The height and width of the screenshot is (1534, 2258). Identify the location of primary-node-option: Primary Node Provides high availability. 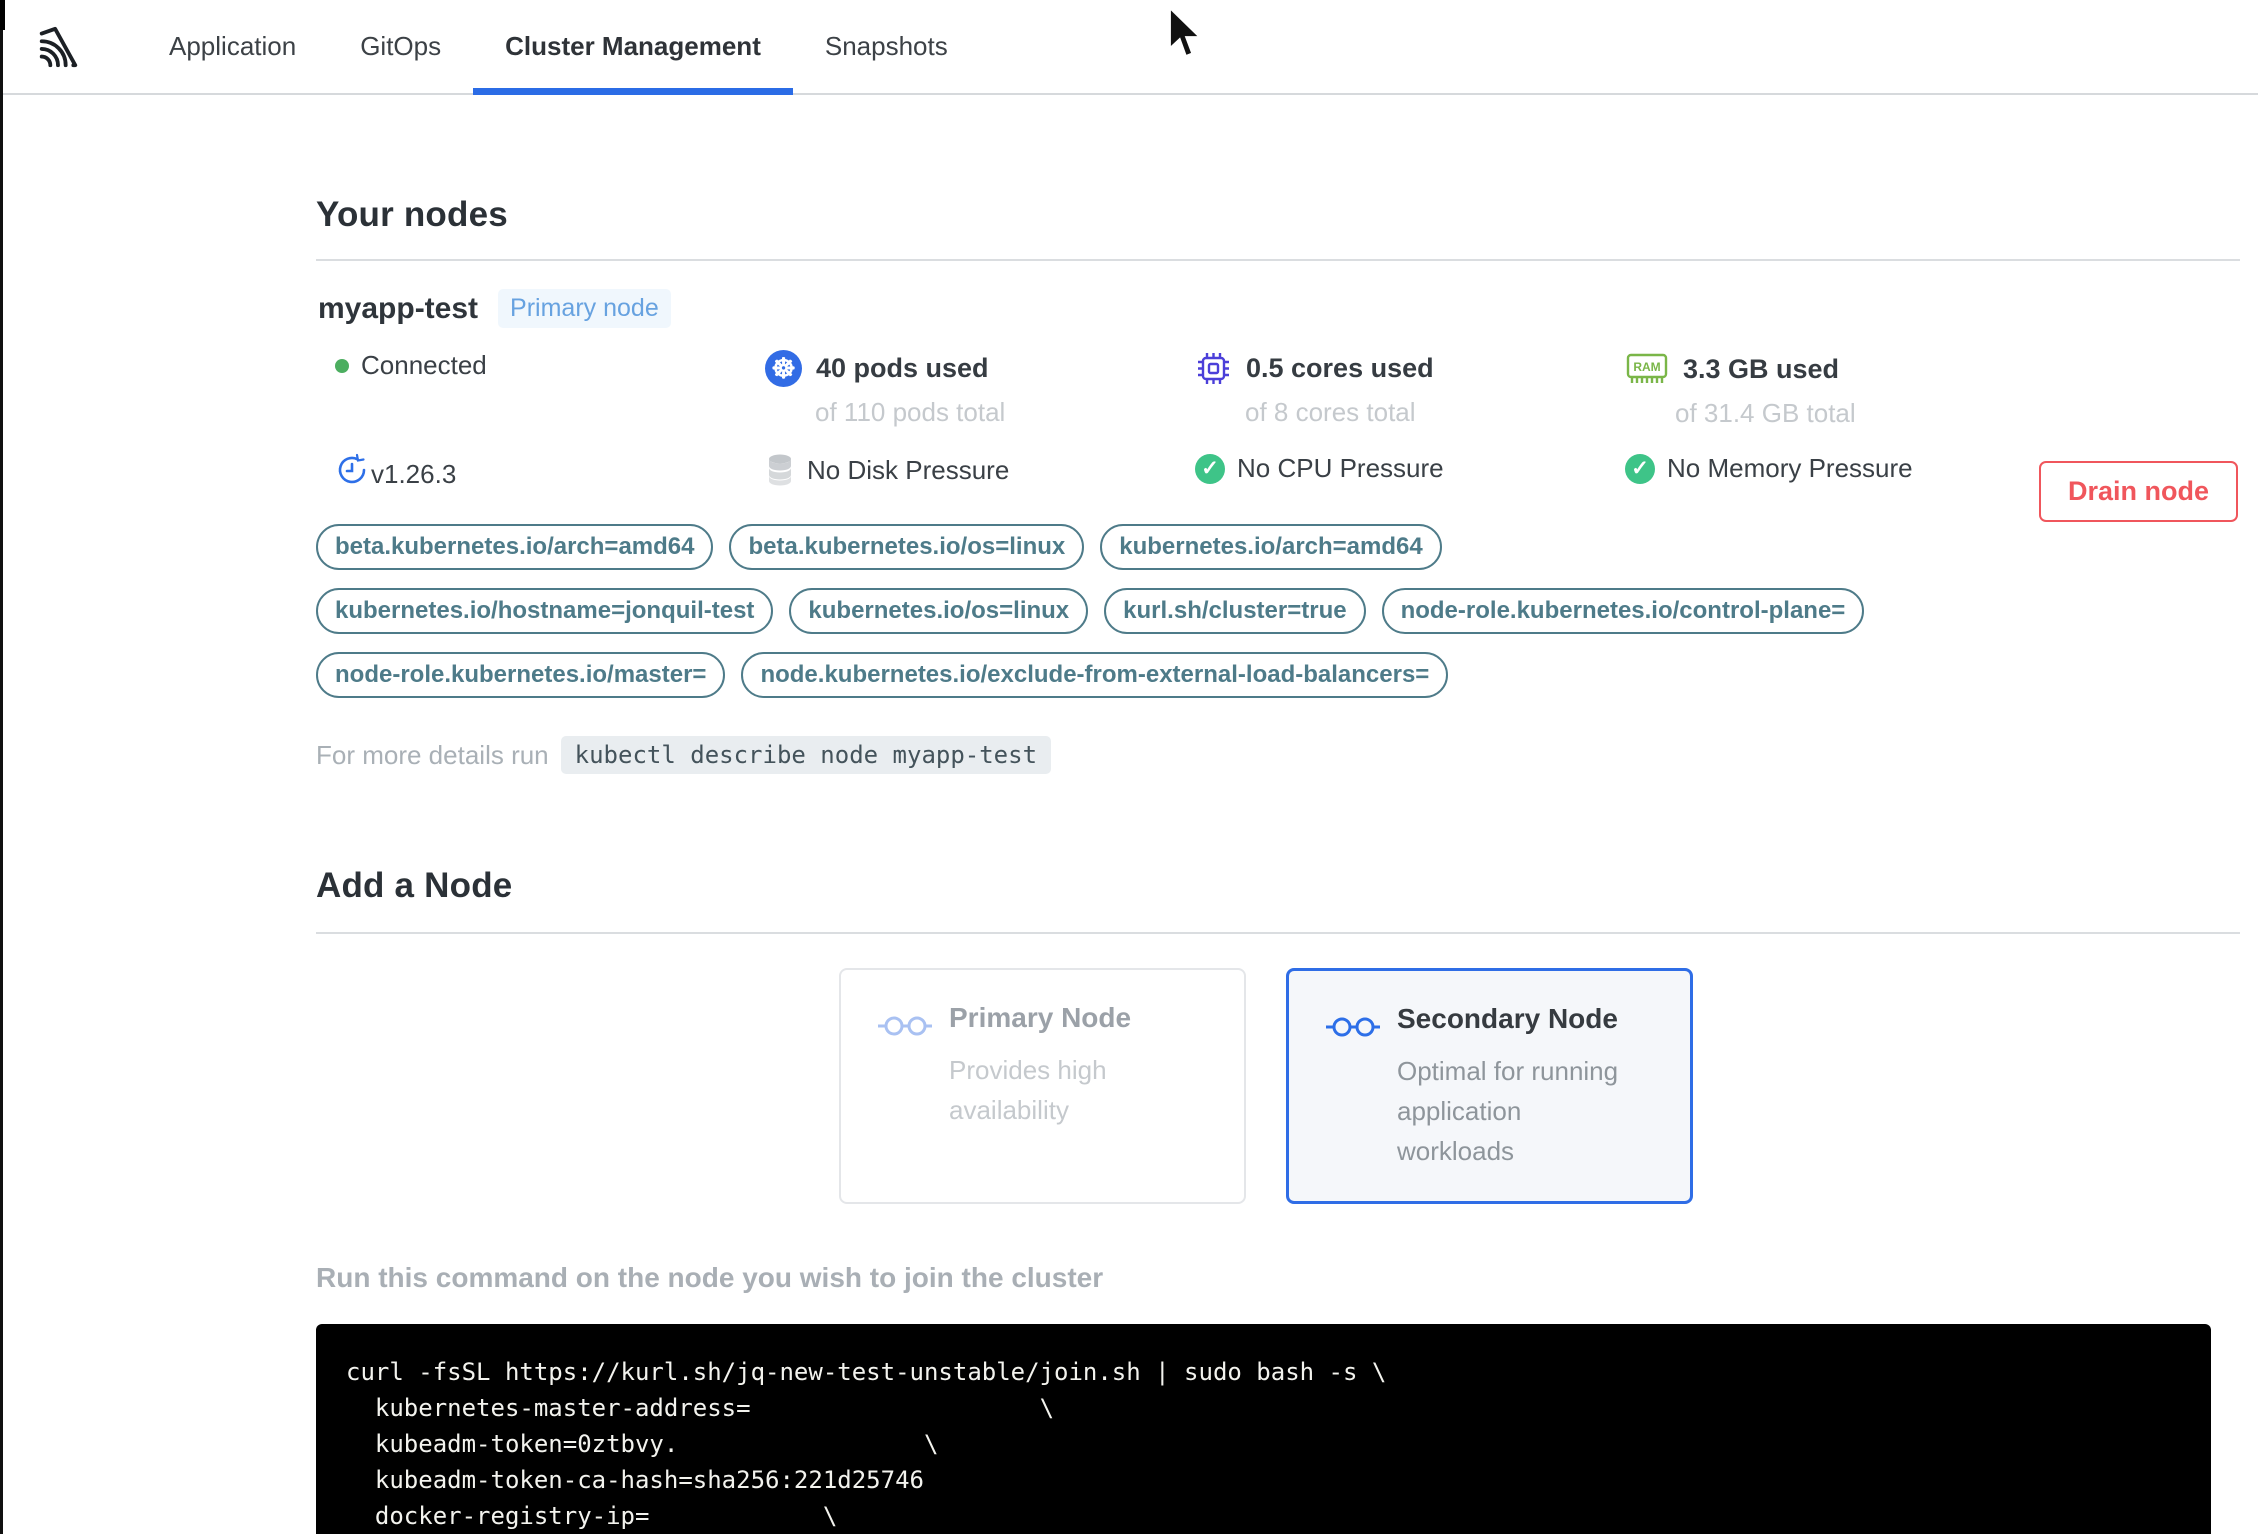
(1042, 1086).